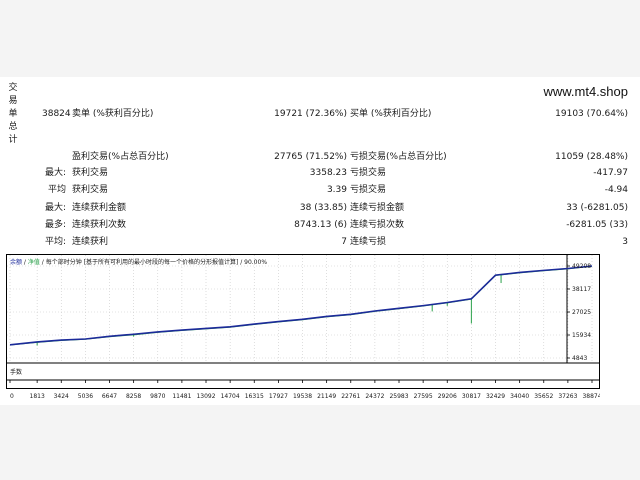 Image resolution: width=640 pixels, height=480 pixels. Describe the element at coordinates (567, 396) in the screenshot. I see `x-tick-label: 37263` at that location.